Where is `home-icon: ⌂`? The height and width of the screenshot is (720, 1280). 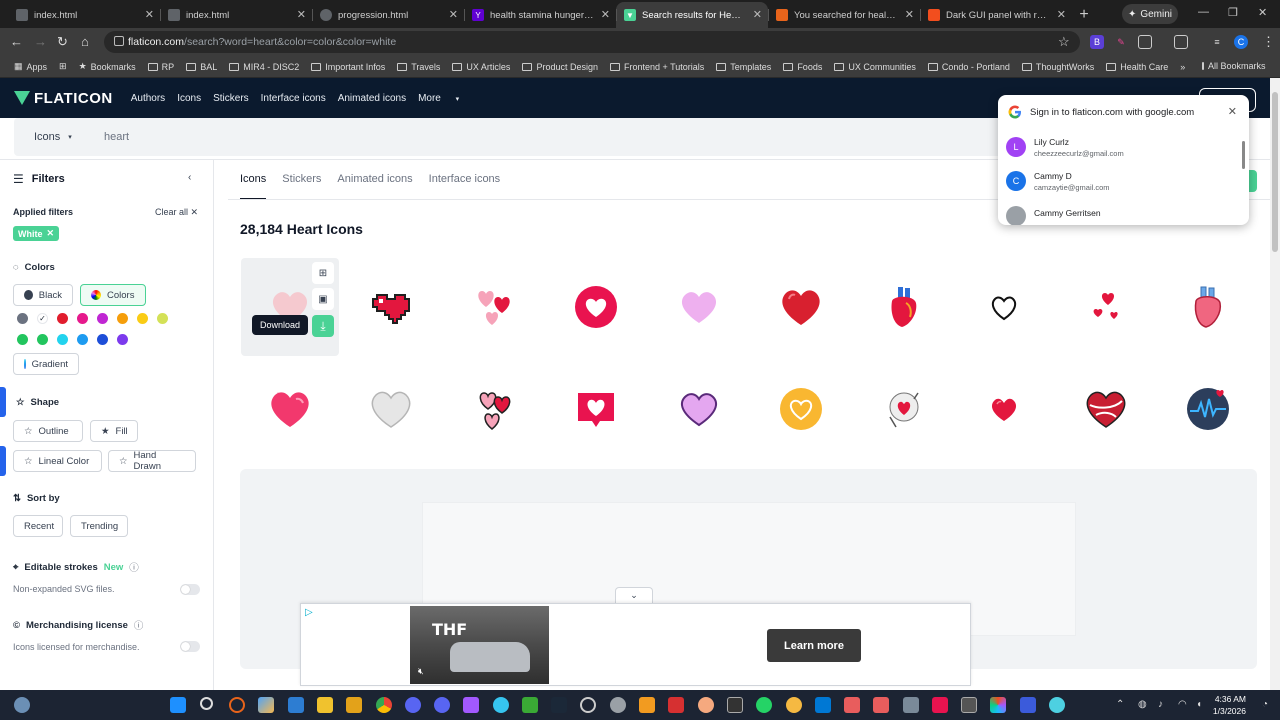 home-icon: ⌂ is located at coordinates (85, 42).